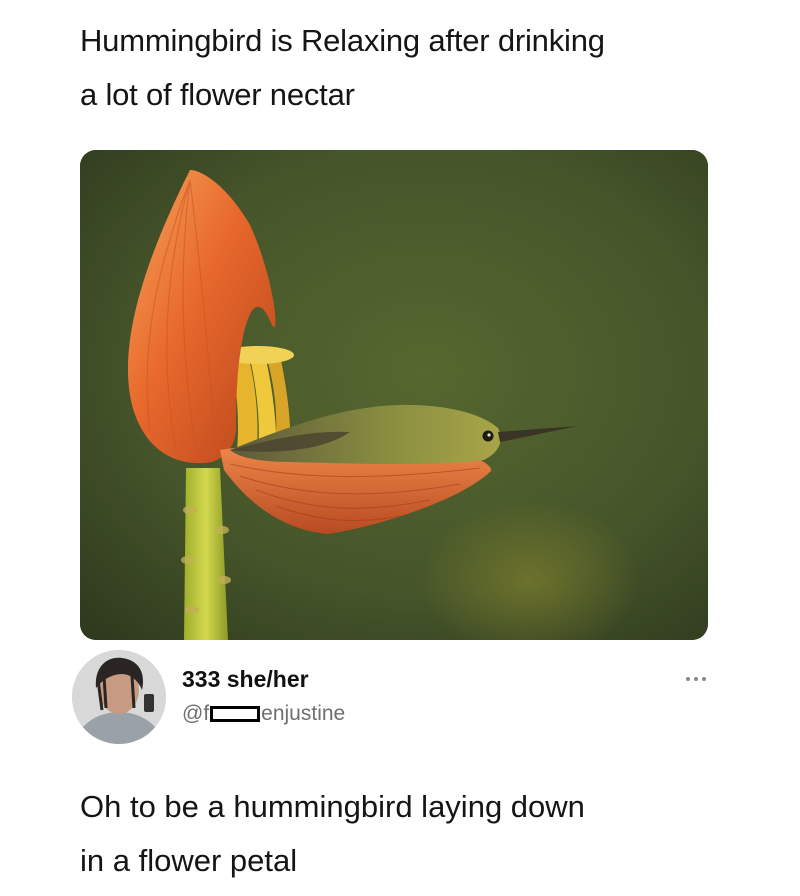 Image resolution: width=800 pixels, height=896 pixels. I want to click on display-name: 333 she/her, so click(245, 679).